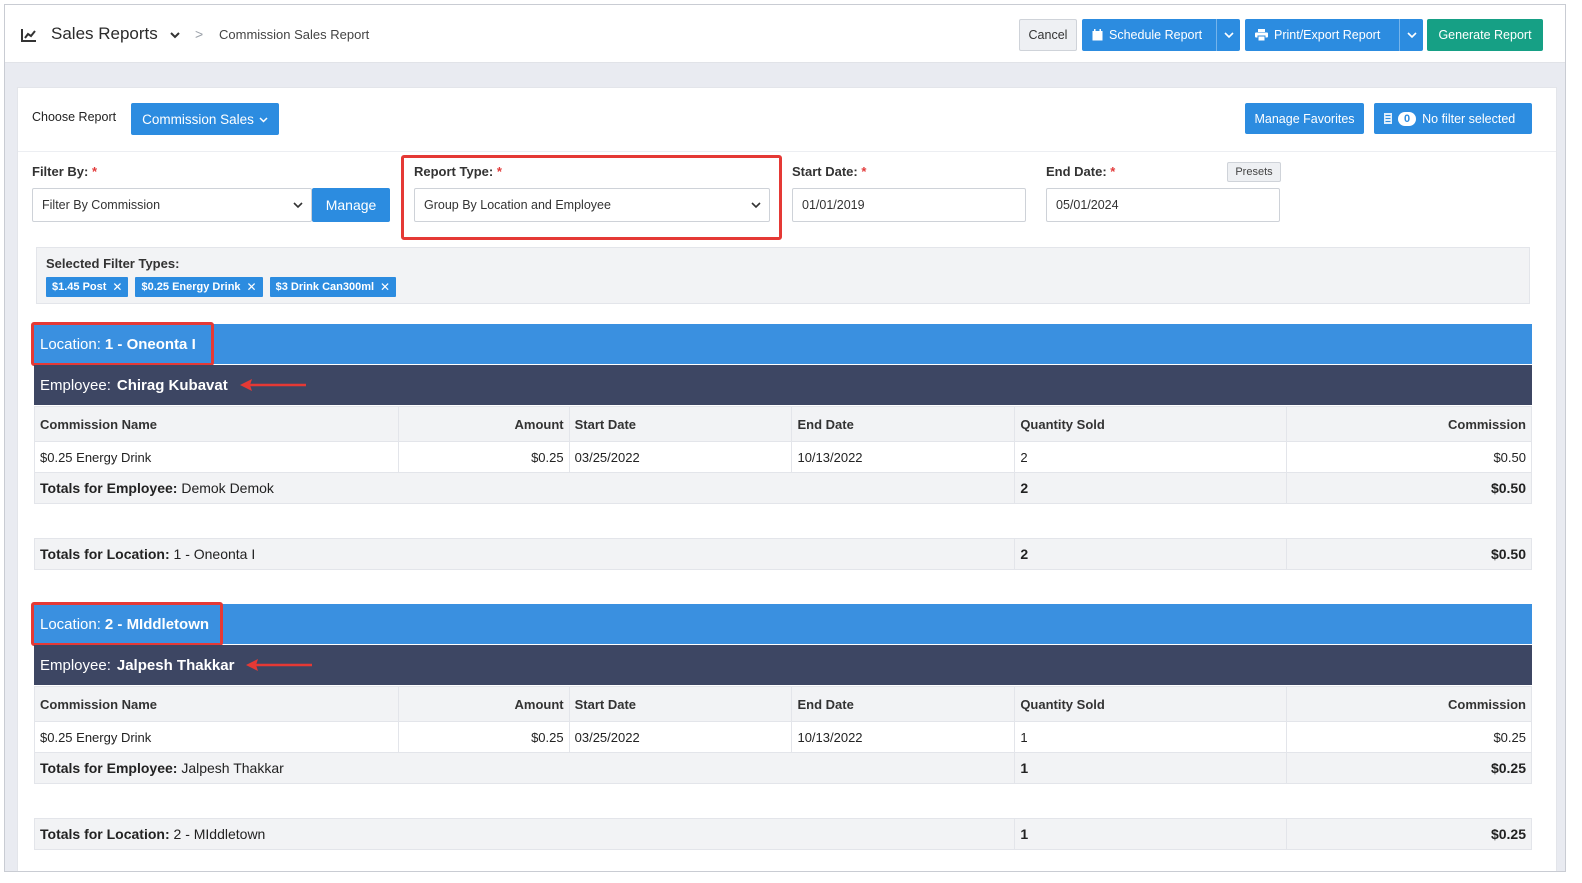  Describe the element at coordinates (1409, 554) in the screenshot. I see `location-totals-commission: $0.50` at that location.